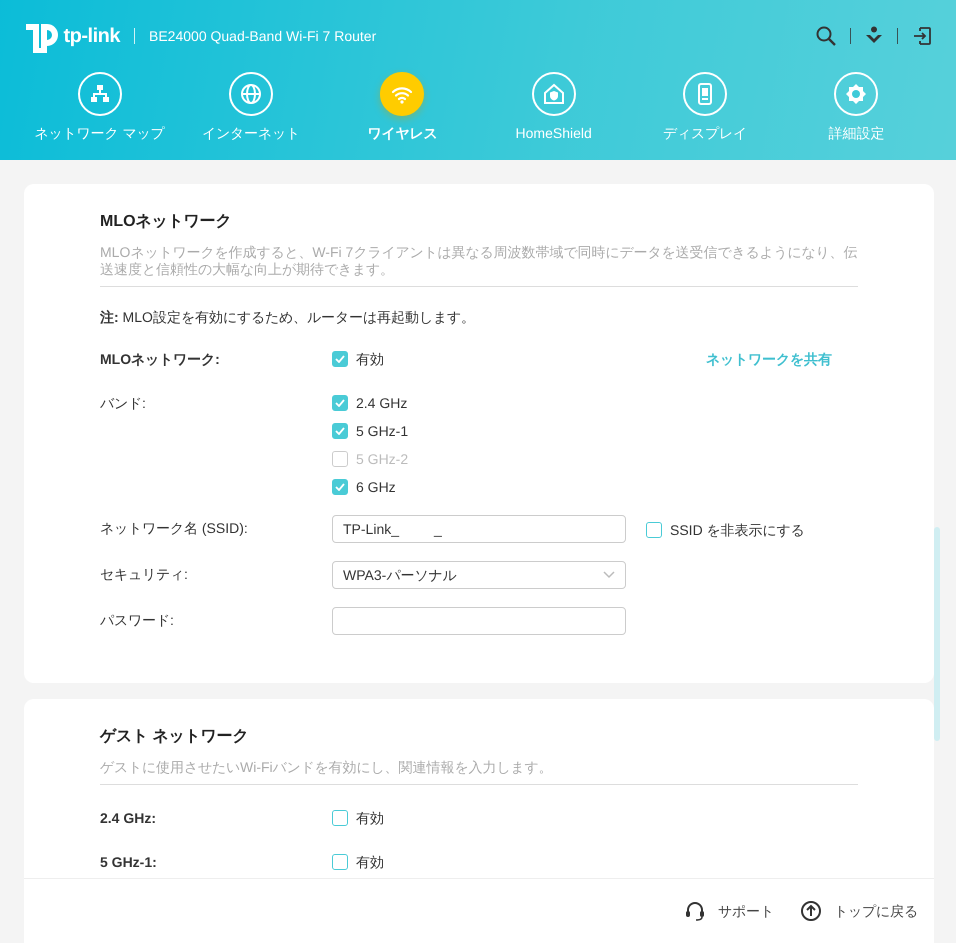 This screenshot has width=956, height=943. Describe the element at coordinates (174, 528) in the screenshot. I see `field-label: ネットワーク名 (SSID):` at that location.